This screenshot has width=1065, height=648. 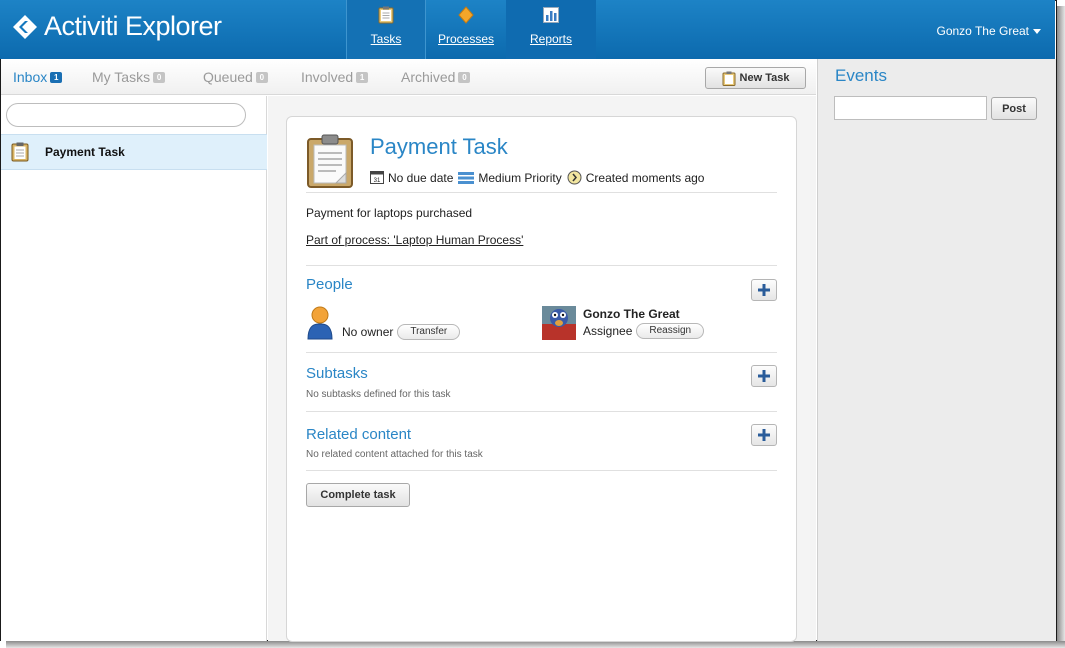 I want to click on nav-processes-label: Processes, so click(x=466, y=39).